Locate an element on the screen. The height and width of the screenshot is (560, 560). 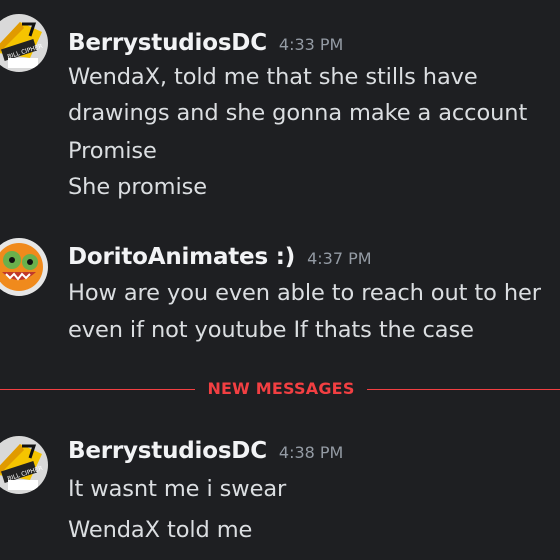
message-header: BerrystudiosDC 4:38 PM is located at coordinates (205, 451).